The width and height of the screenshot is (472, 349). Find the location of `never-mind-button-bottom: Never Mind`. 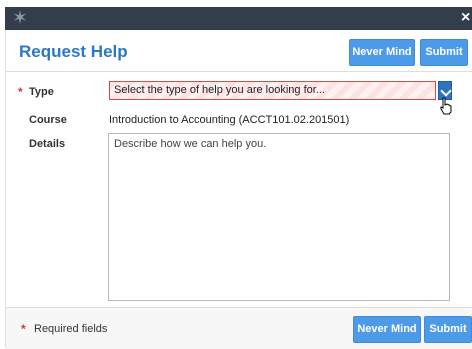

never-mind-button-bottom: Never Mind is located at coordinates (387, 329).